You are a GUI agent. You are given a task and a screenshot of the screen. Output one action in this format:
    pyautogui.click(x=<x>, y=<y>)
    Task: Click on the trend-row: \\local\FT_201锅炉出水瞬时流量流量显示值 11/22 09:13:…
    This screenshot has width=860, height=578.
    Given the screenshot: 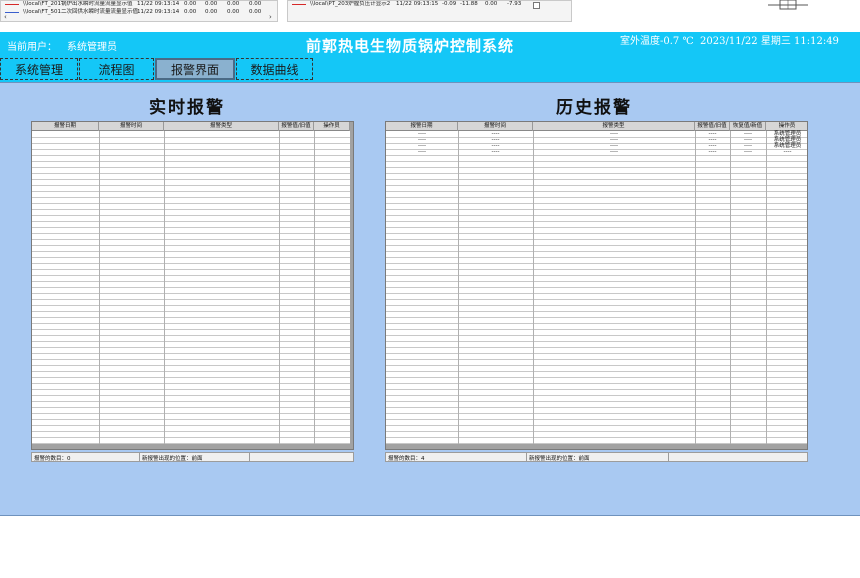 What is the action you would take?
    pyautogui.click(x=139, y=4)
    